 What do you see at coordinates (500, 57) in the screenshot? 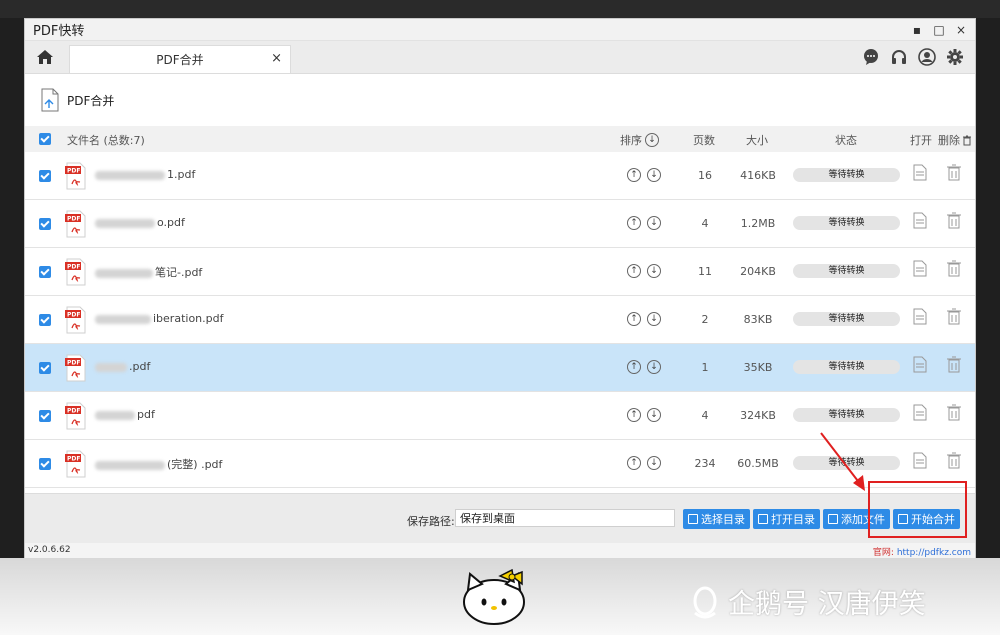
I see `tab-bar: PDF合并 ×` at bounding box center [500, 57].